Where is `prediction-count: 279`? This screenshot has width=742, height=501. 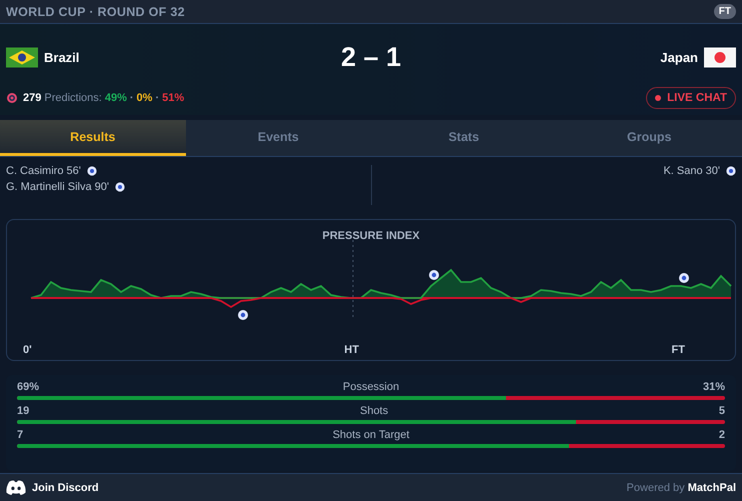
prediction-count: 279 is located at coordinates (32, 98).